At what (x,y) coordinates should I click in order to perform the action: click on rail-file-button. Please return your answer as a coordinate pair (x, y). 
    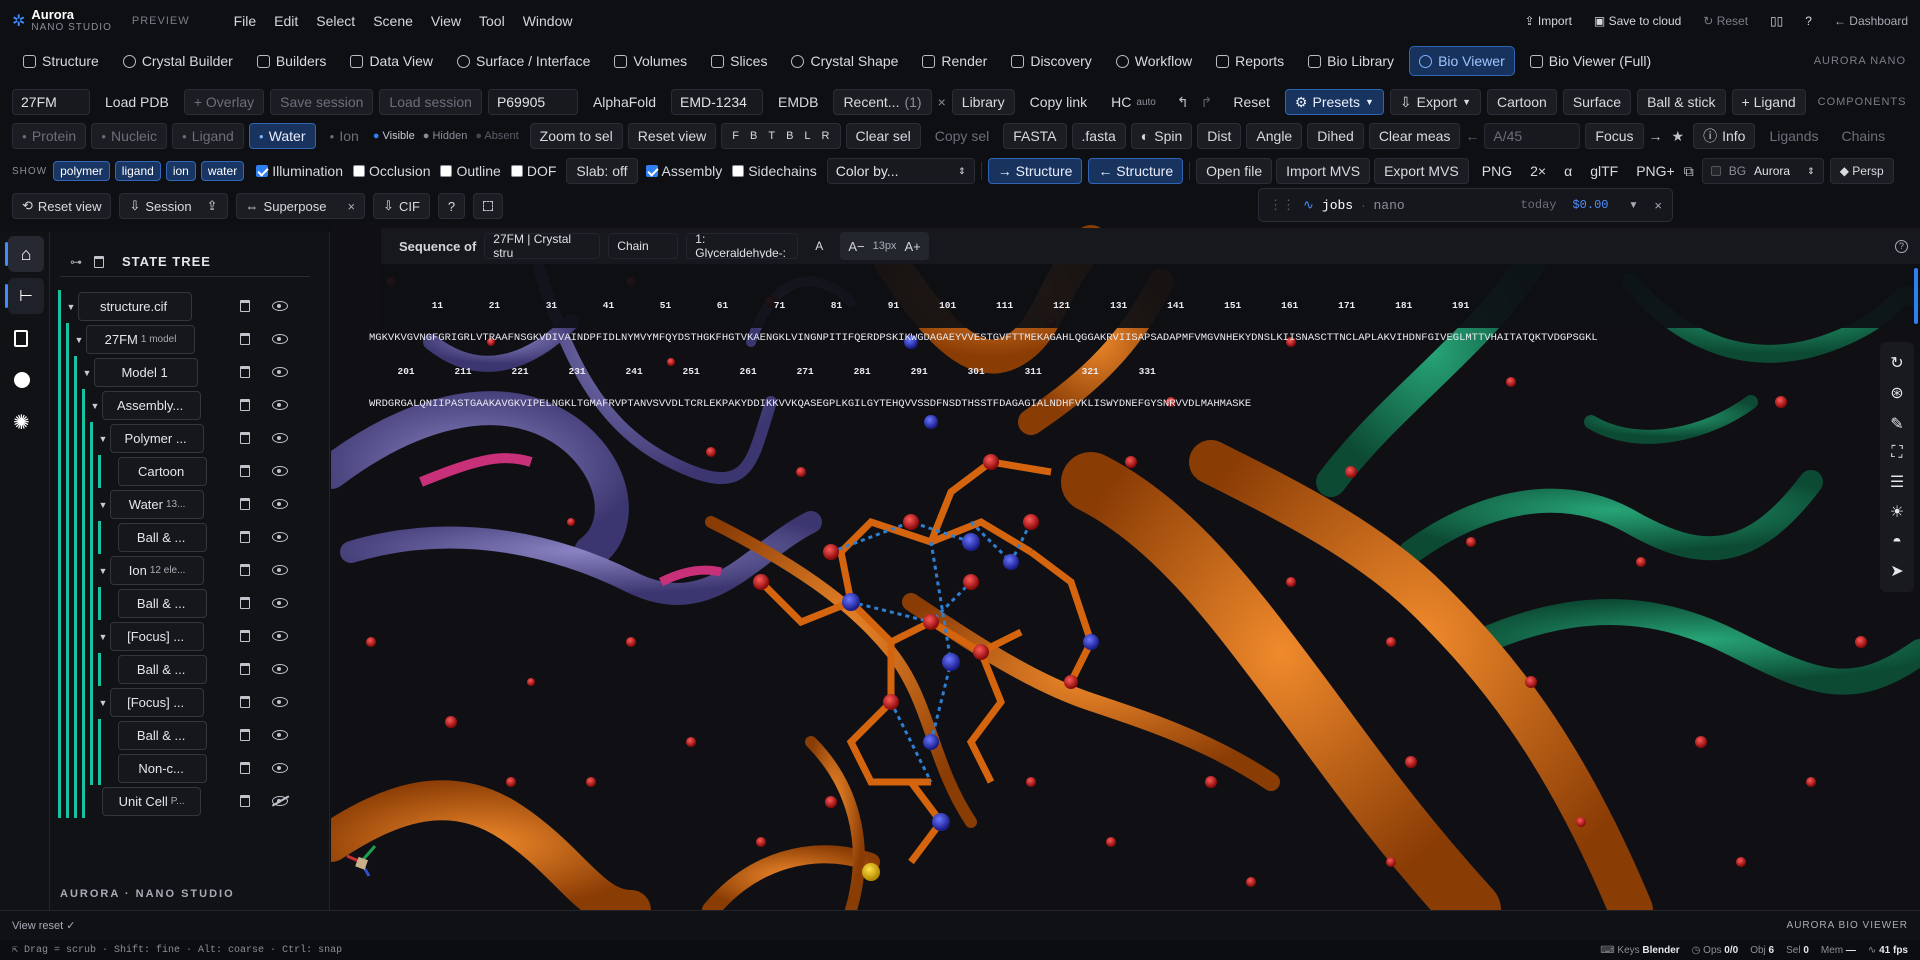
    Looking at the image, I should click on (21, 338).